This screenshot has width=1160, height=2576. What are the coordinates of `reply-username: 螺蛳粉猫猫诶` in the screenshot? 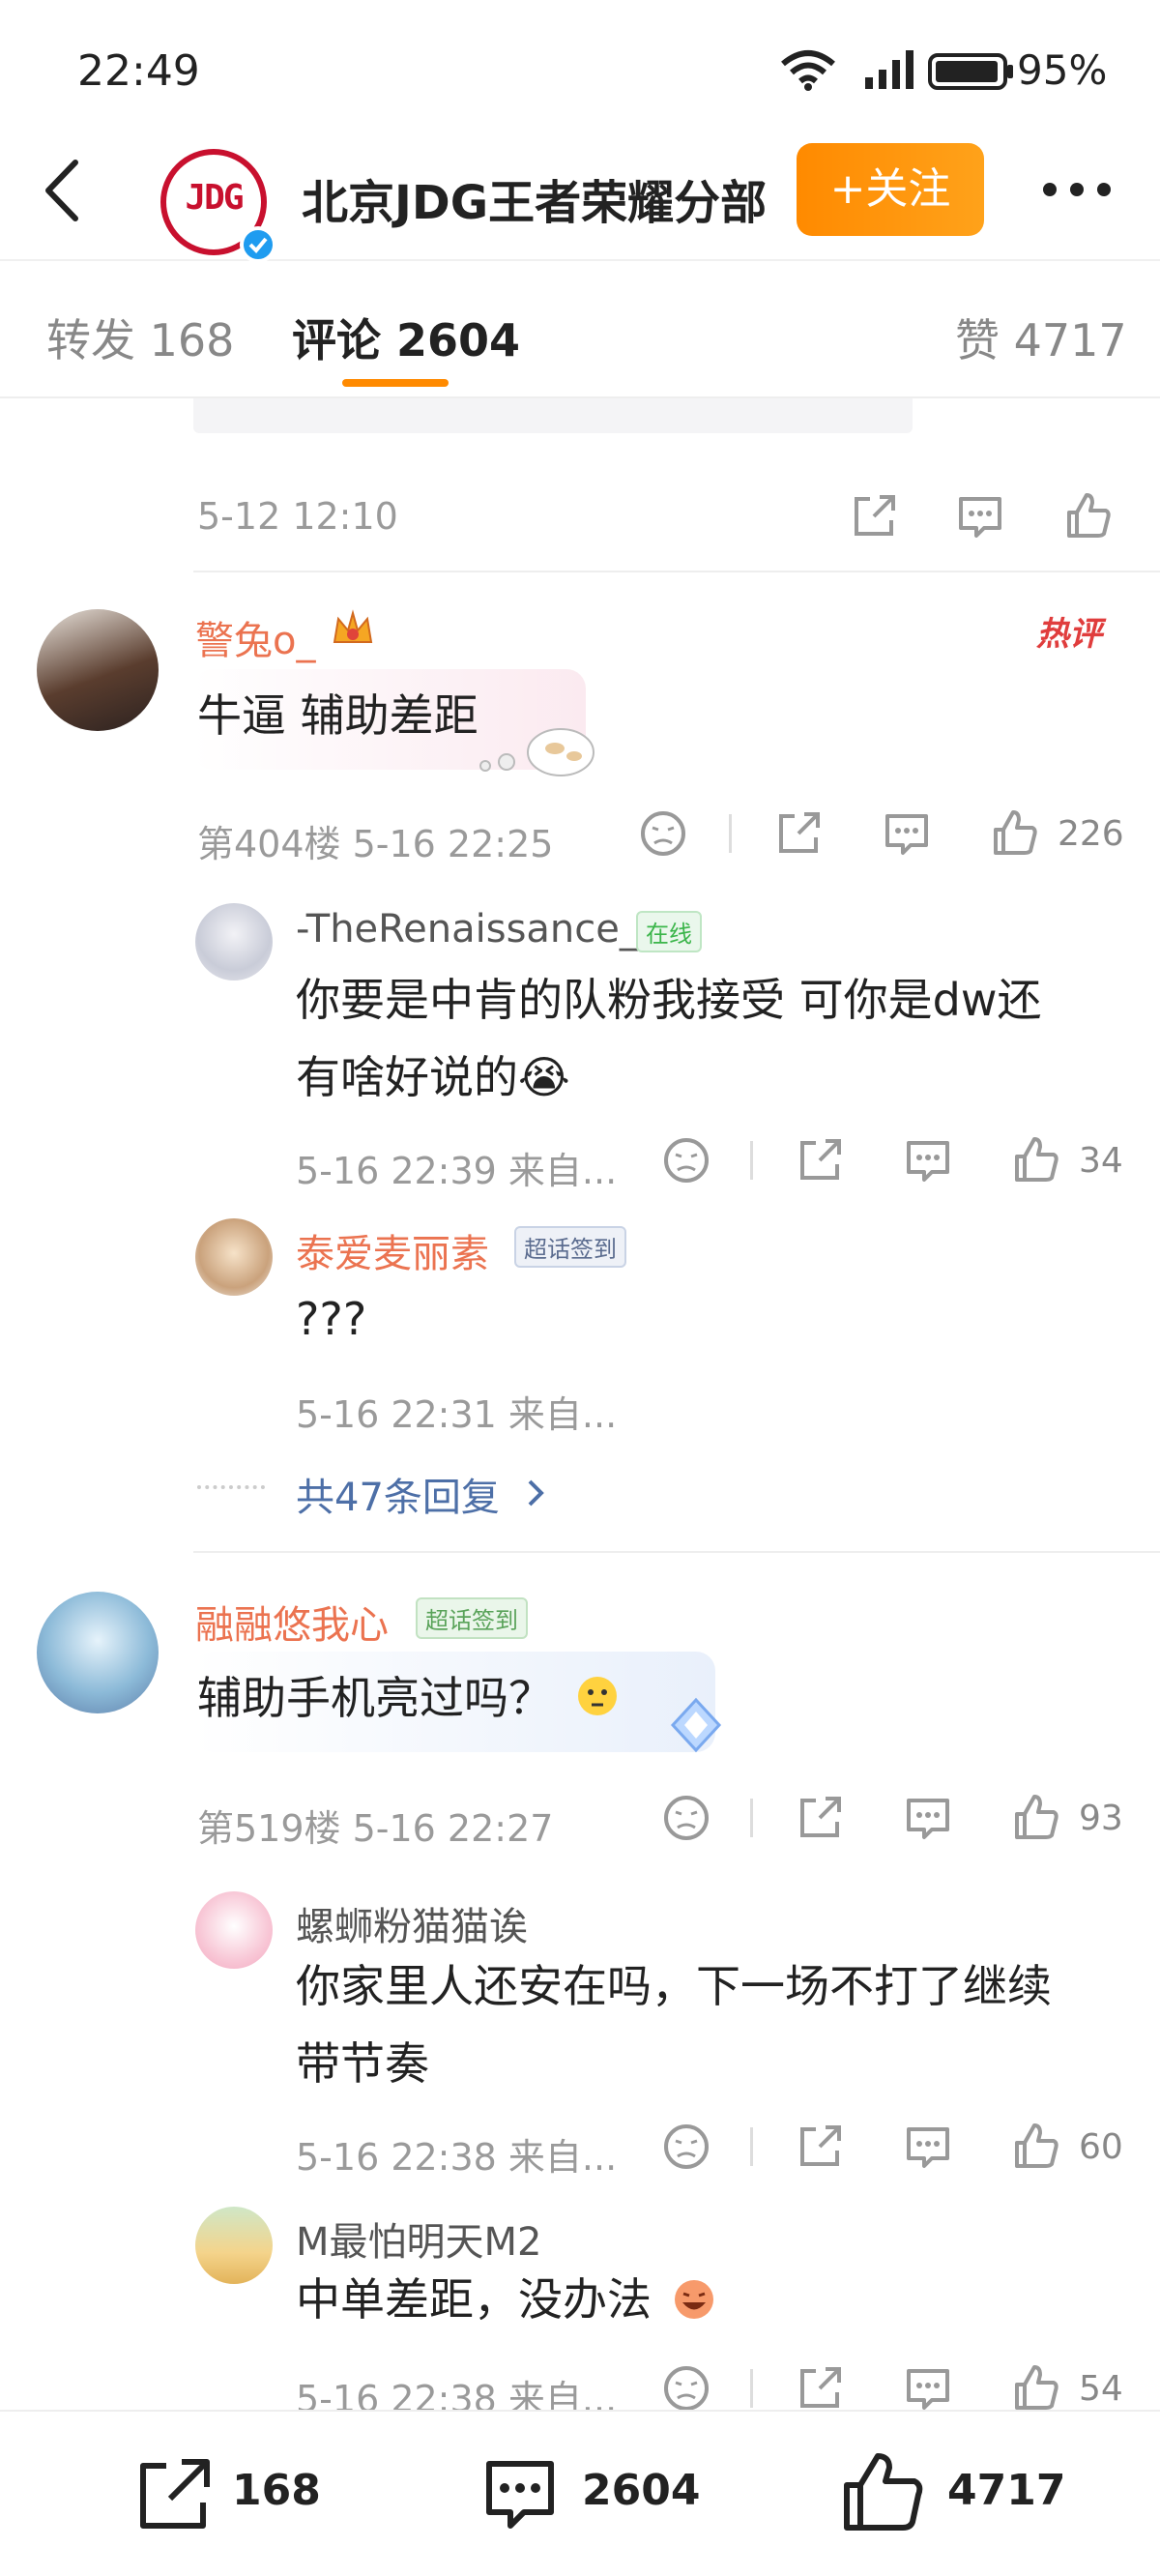 It's located at (412, 1923).